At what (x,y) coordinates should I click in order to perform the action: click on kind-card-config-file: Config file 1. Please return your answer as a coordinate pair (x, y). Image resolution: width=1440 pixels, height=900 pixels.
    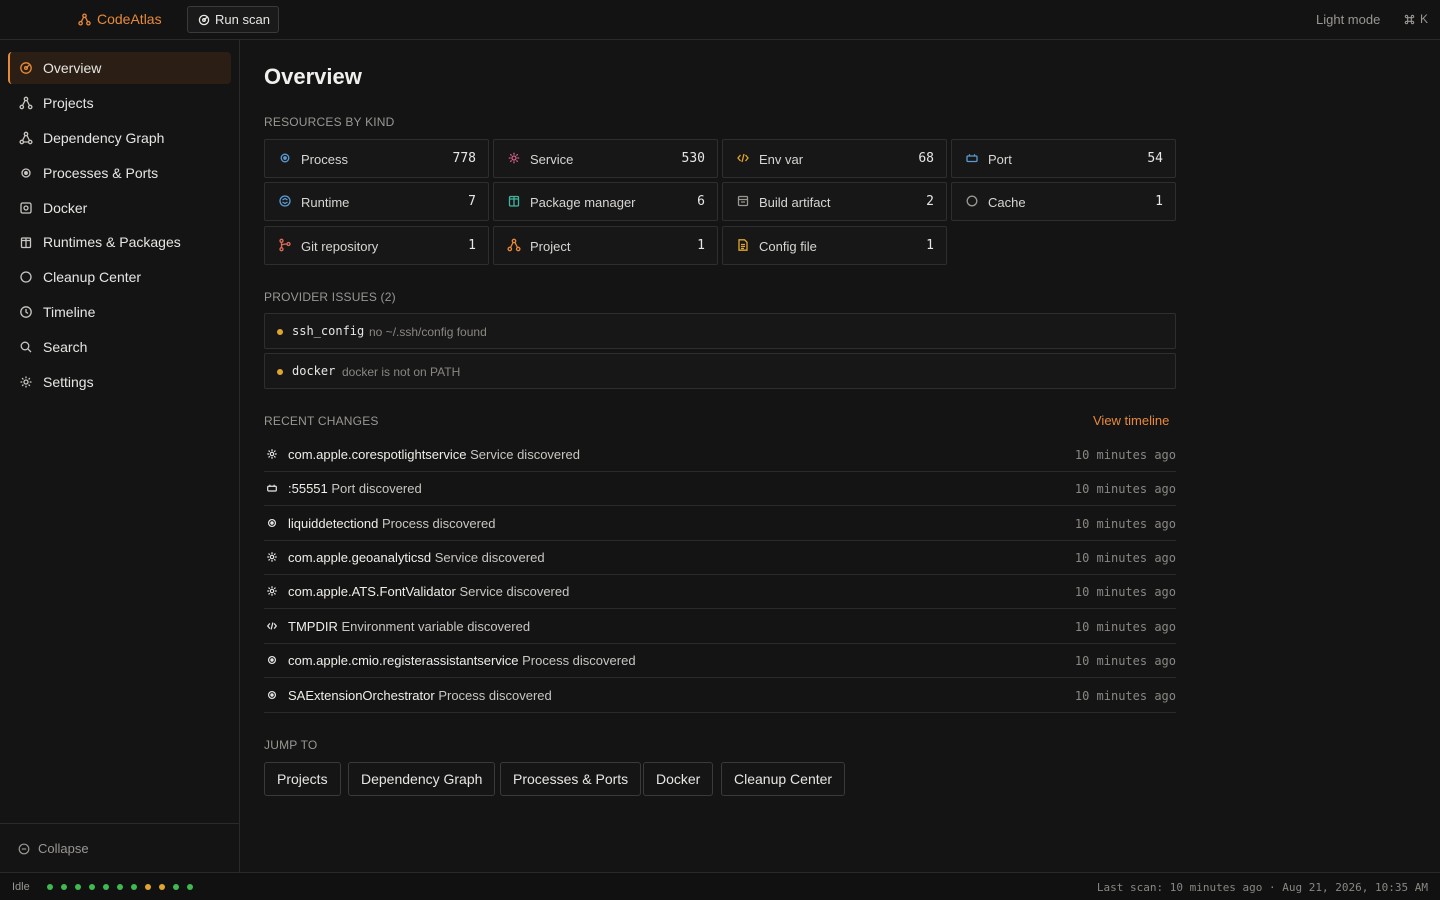
    Looking at the image, I should click on (834, 245).